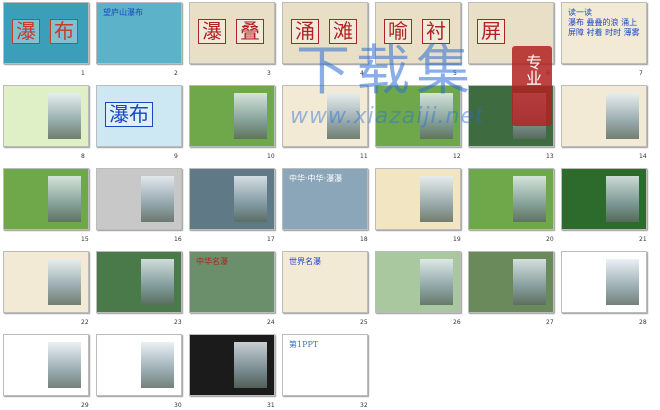 The height and width of the screenshot is (410, 660). What do you see at coordinates (26, 31) in the screenshot?
I see `slide-text: 瀑` at bounding box center [26, 31].